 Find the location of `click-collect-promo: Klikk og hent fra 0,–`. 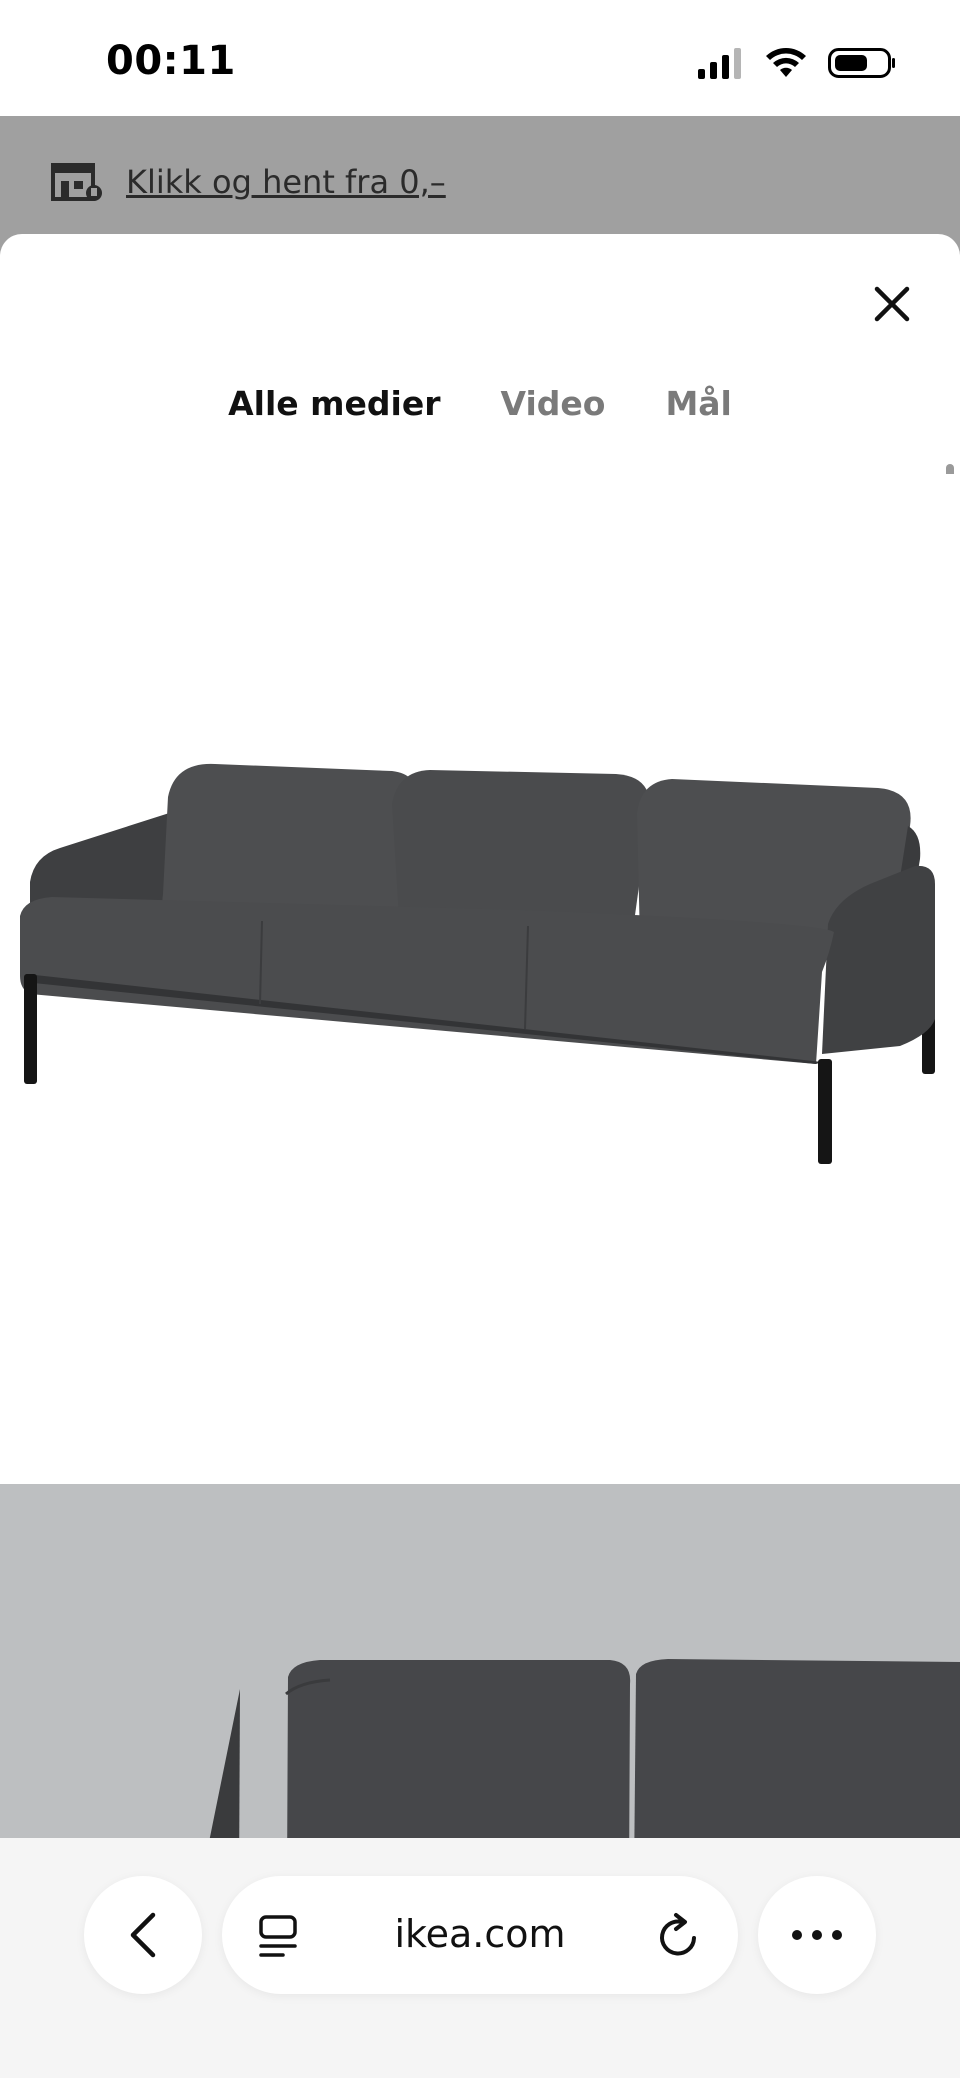

click-collect-promo: Klikk og hent fra 0,– is located at coordinates (248, 182).